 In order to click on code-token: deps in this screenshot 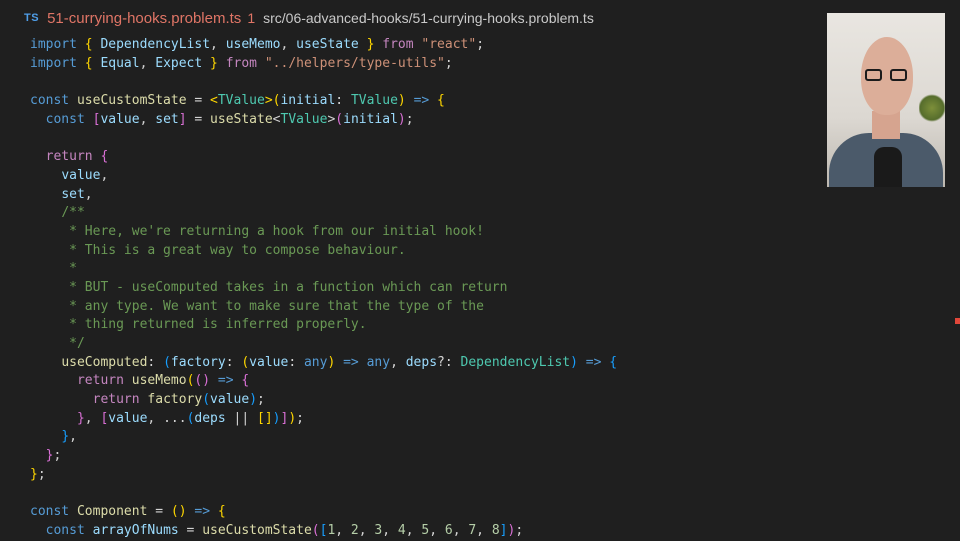, I will do `click(421, 362)`.